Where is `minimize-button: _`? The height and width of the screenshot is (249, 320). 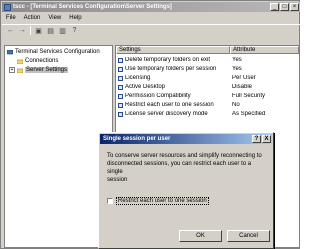
minimize-button: _ is located at coordinates (274, 7).